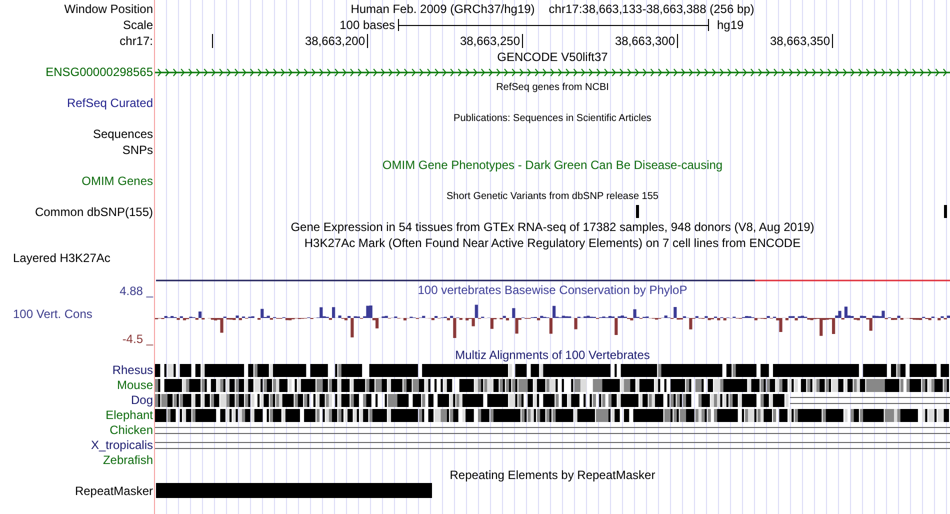 This screenshot has height=514, width=950. What do you see at coordinates (134, 385) in the screenshot?
I see `track-label: Mouse` at bounding box center [134, 385].